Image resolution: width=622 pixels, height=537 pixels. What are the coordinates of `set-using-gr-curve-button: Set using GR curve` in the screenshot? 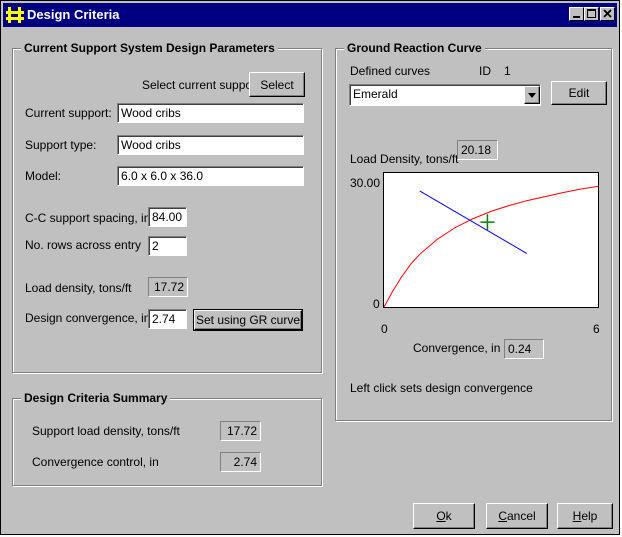 It's located at (248, 320).